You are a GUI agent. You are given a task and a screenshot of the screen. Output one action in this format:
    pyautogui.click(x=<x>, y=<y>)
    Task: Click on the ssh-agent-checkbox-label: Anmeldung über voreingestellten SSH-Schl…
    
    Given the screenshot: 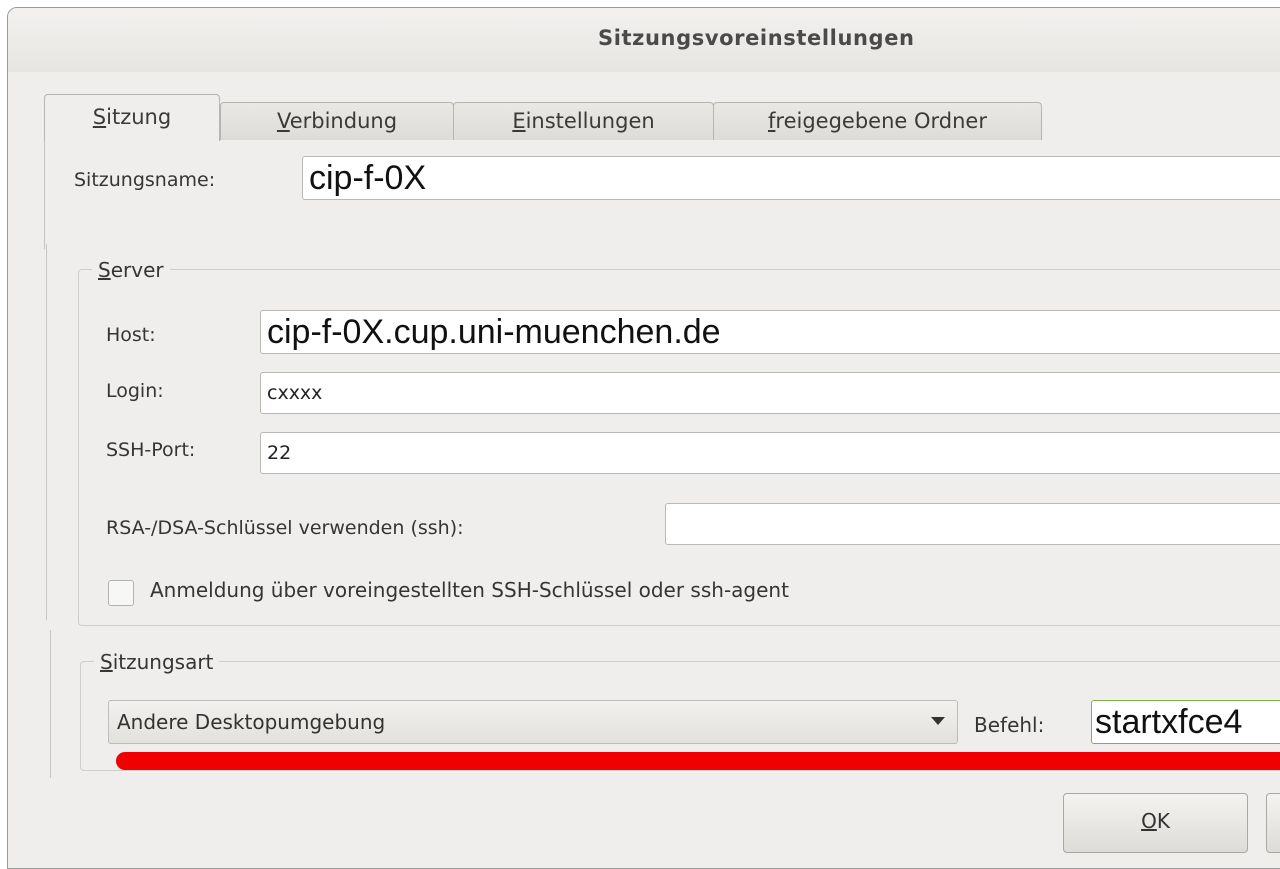 What is the action you would take?
    pyautogui.click(x=469, y=590)
    